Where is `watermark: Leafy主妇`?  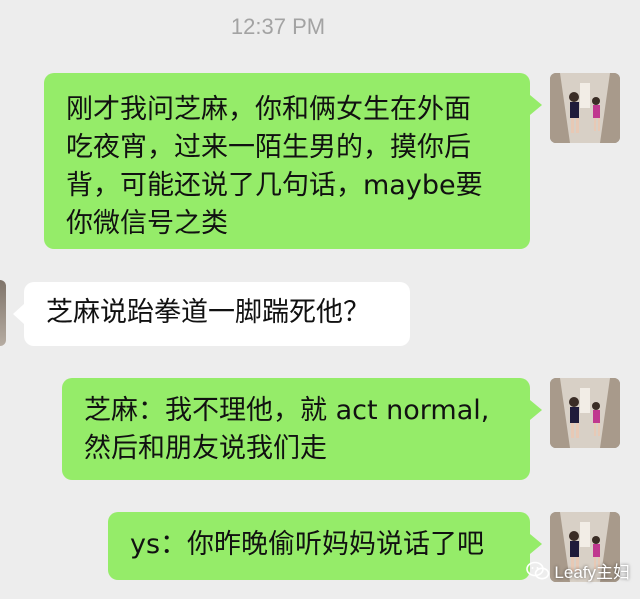 watermark: Leafy主妇 is located at coordinates (578, 570).